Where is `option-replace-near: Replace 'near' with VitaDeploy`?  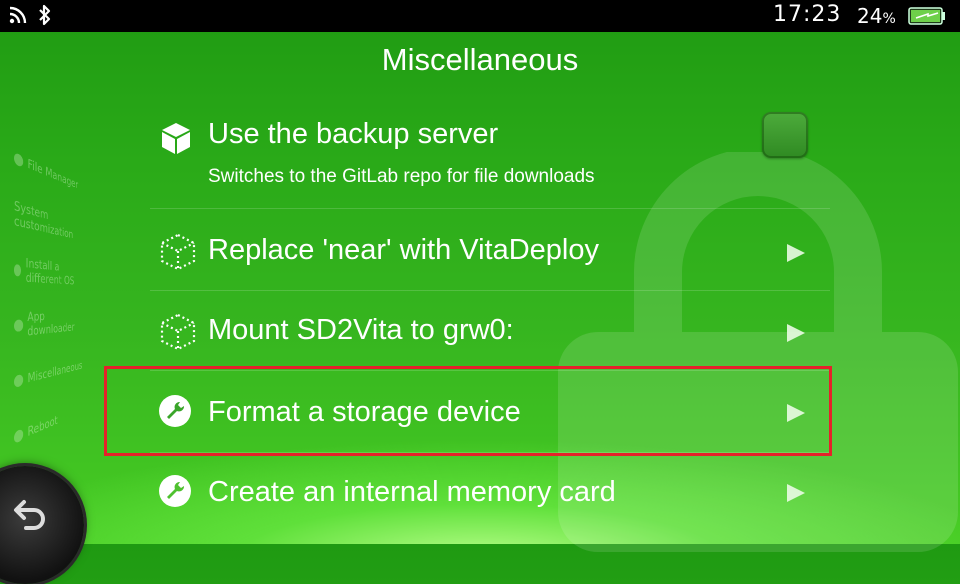 option-replace-near: Replace 'near' with VitaDeploy is located at coordinates (490, 251).